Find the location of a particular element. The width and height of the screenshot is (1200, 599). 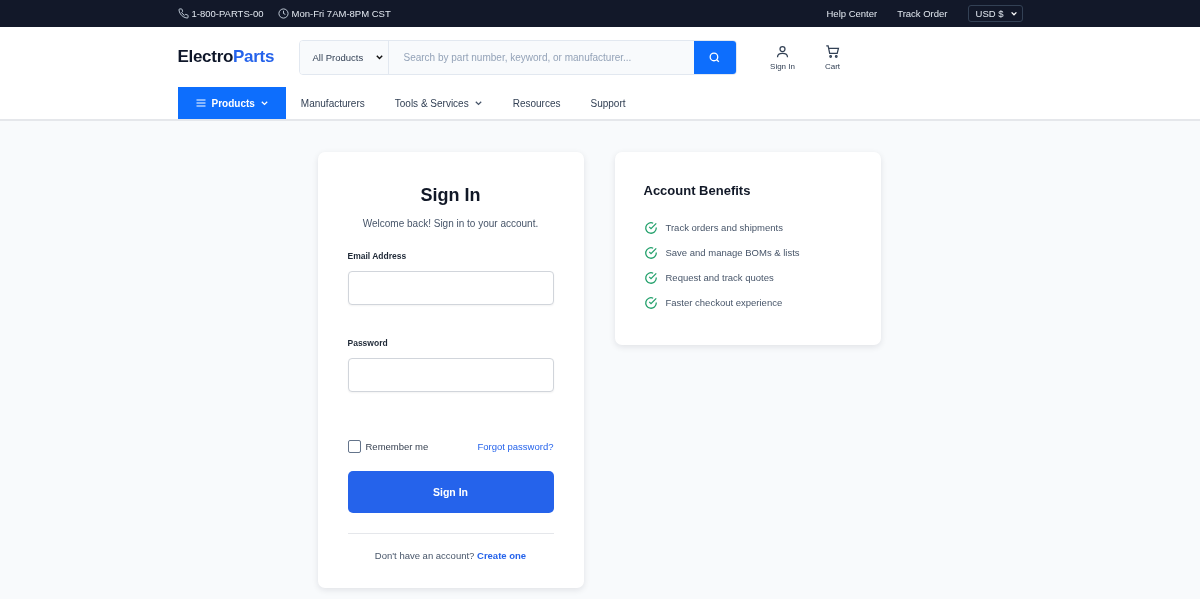

hours-text: Mon-Fri 7AM-8PM CST is located at coordinates (334, 13).